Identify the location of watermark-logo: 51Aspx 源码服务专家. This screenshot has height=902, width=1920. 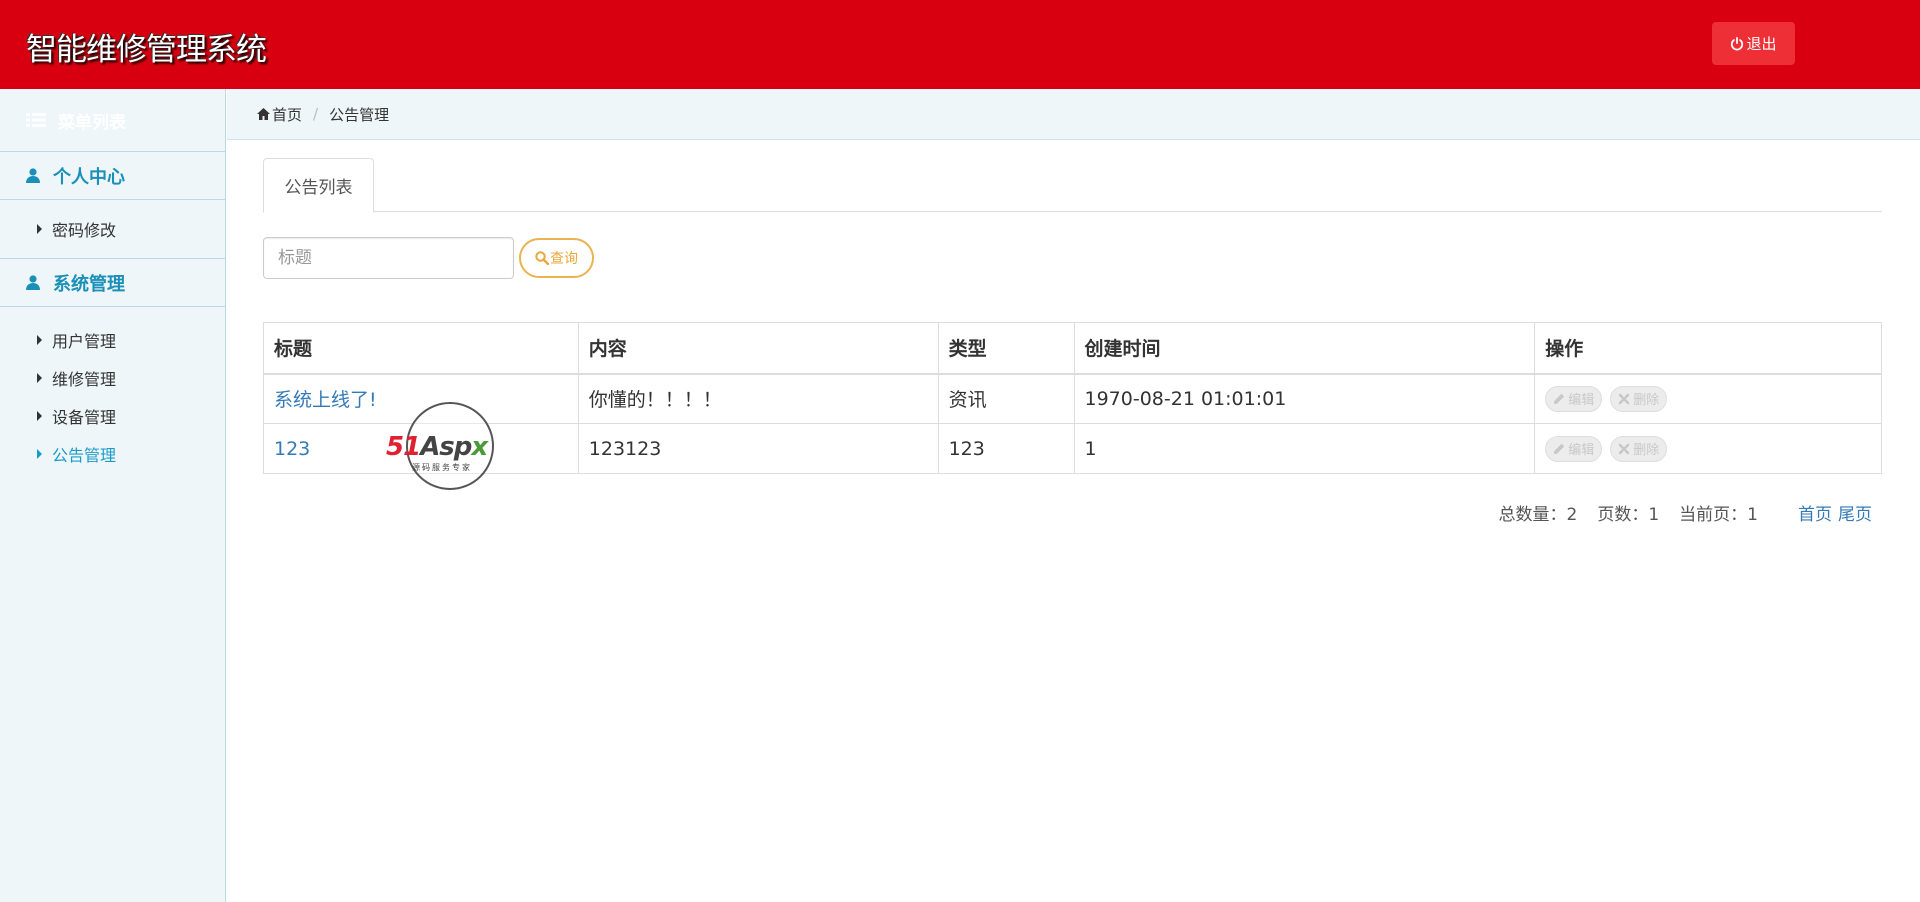
(449, 448).